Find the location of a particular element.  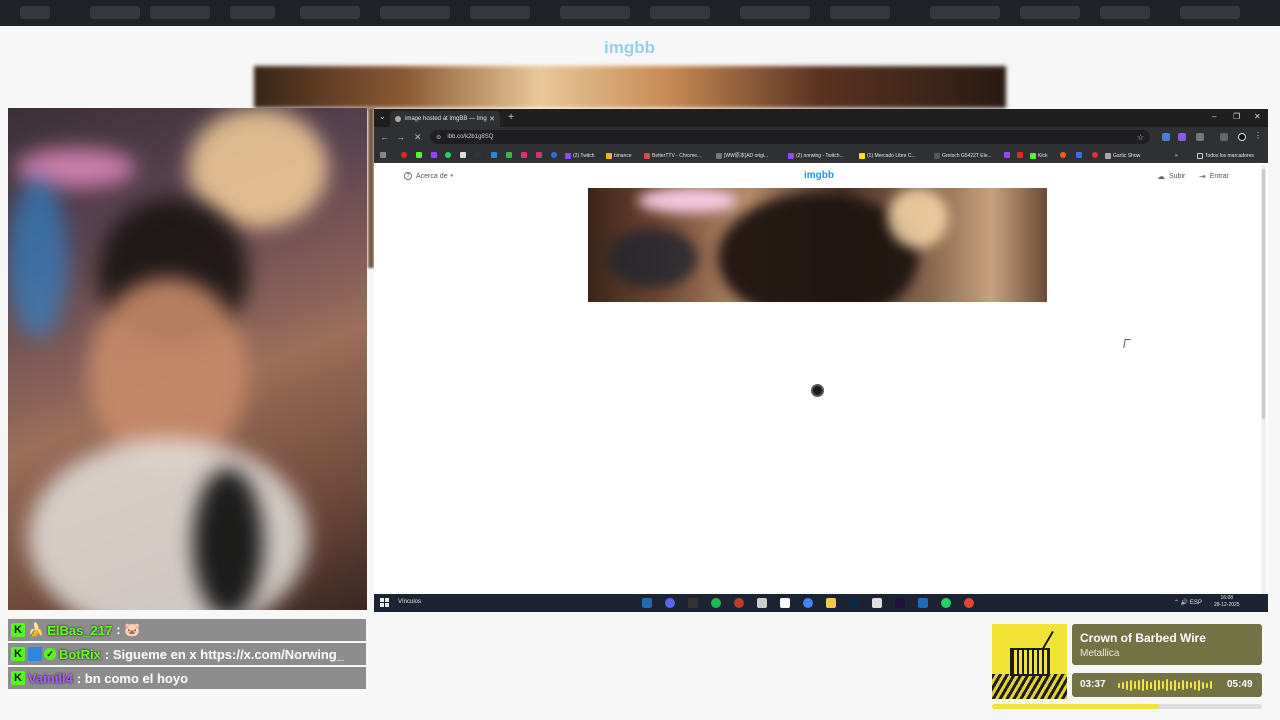

profile-avatar-icon is located at coordinates (1242, 137).